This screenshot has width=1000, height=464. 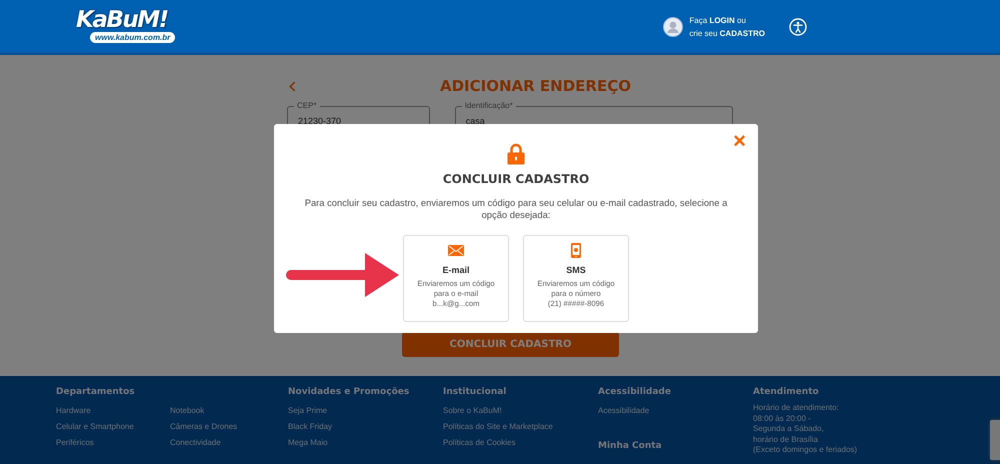 What do you see at coordinates (345, 411) in the screenshot?
I see `footer-link: Seja Prime` at bounding box center [345, 411].